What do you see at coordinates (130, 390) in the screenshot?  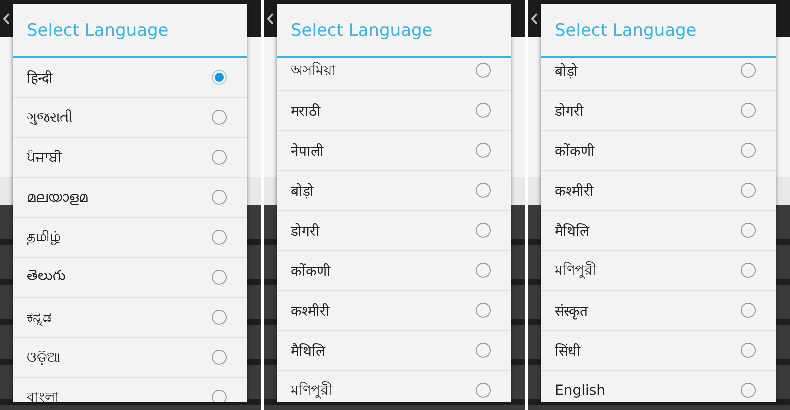 I see `language-option: বাংলা` at bounding box center [130, 390].